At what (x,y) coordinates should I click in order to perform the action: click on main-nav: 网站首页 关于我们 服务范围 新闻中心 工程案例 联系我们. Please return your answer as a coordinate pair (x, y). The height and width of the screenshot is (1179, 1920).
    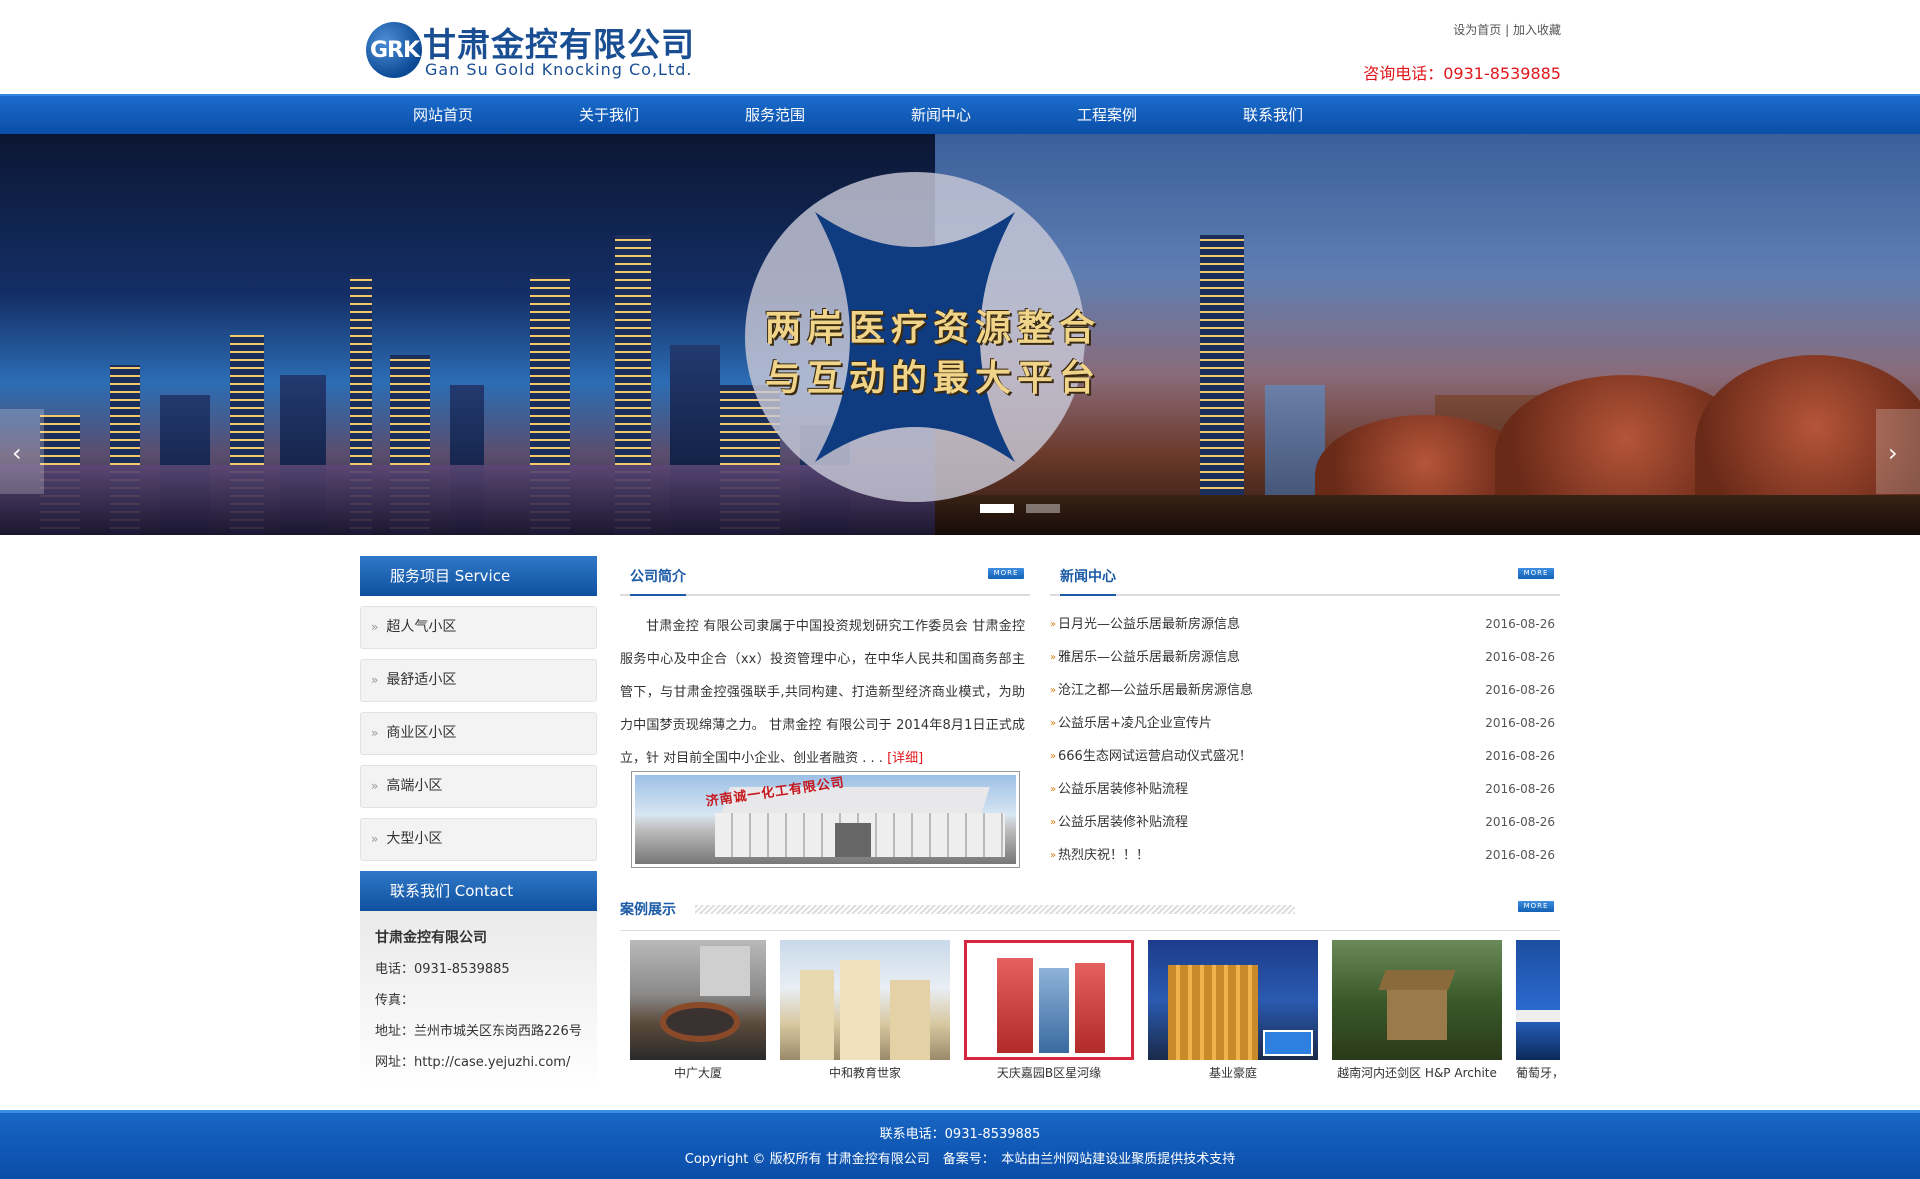
    Looking at the image, I should click on (960, 114).